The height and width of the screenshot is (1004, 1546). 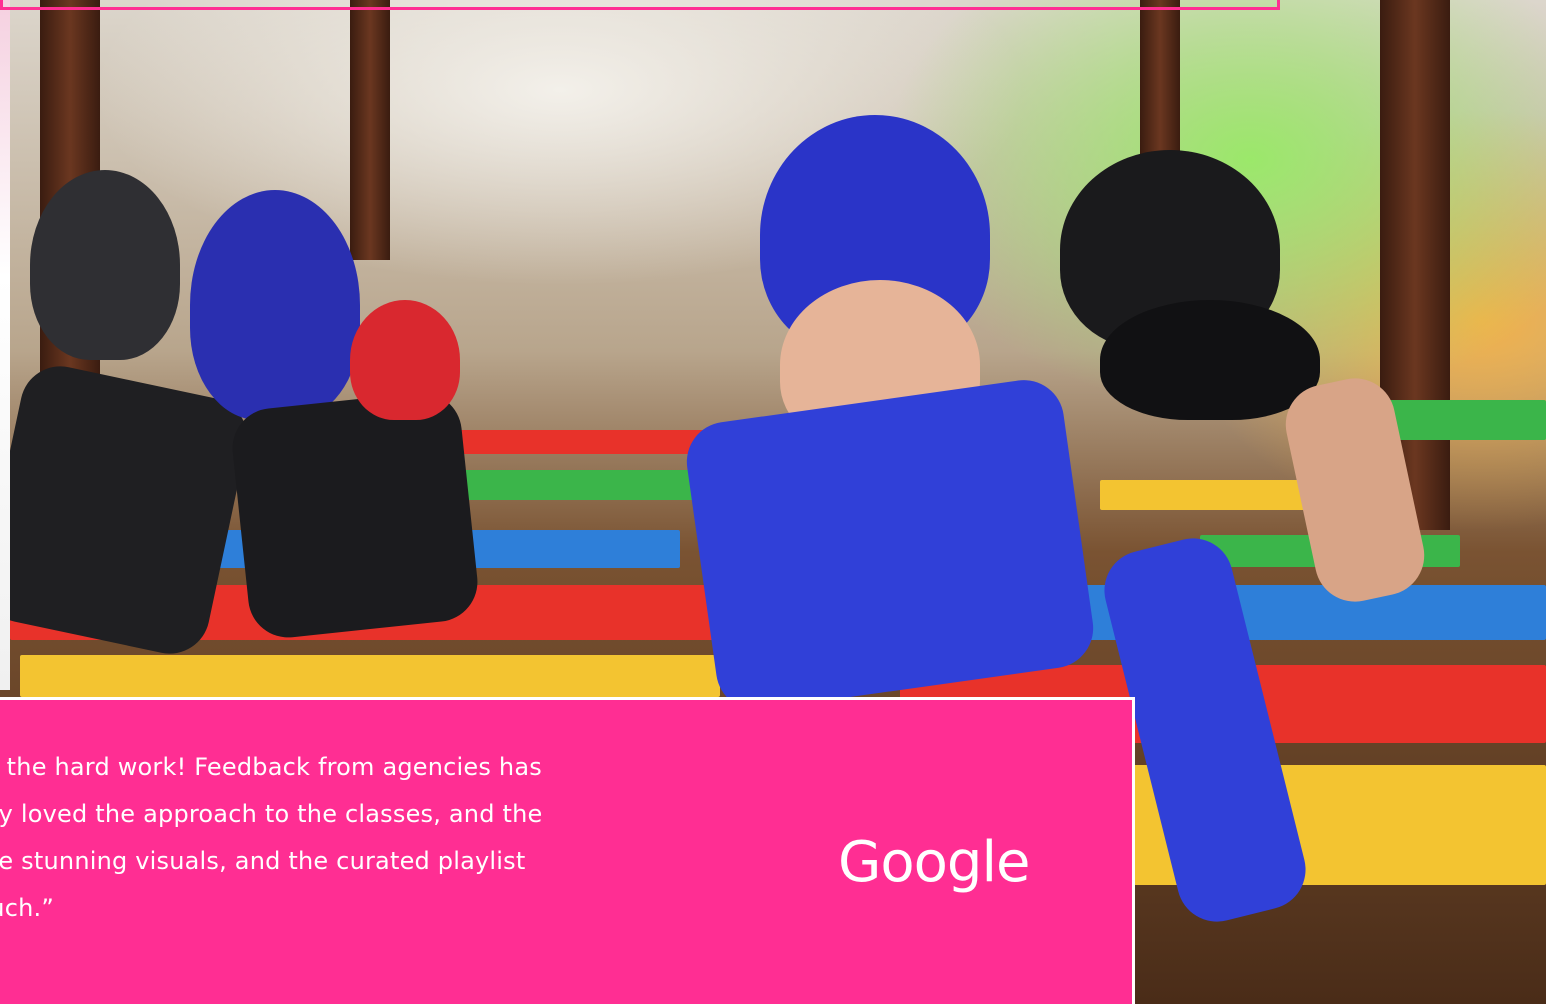 I want to click on google-logo: Google, so click(x=934, y=862).